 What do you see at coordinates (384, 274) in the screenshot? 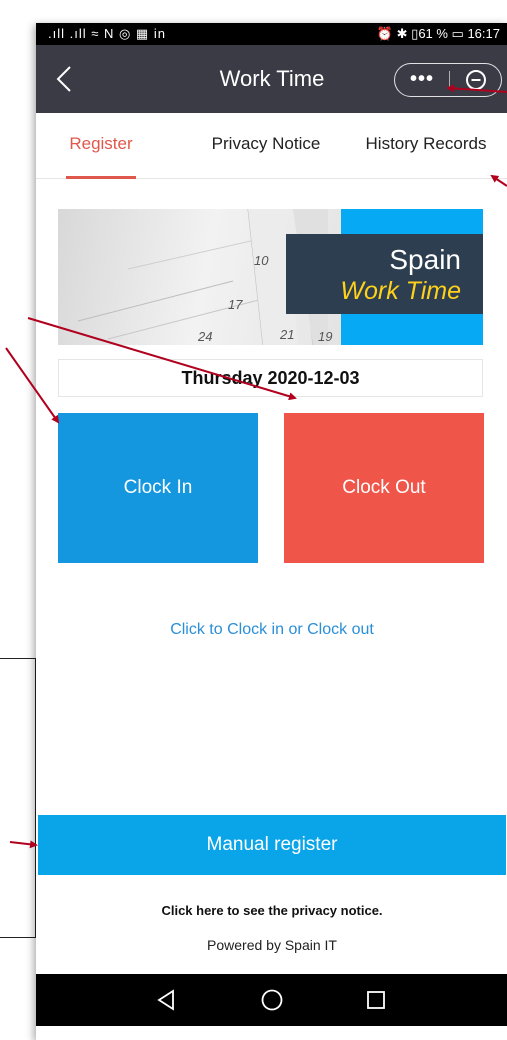
I see `banner-title-box: Spain Work Time` at bounding box center [384, 274].